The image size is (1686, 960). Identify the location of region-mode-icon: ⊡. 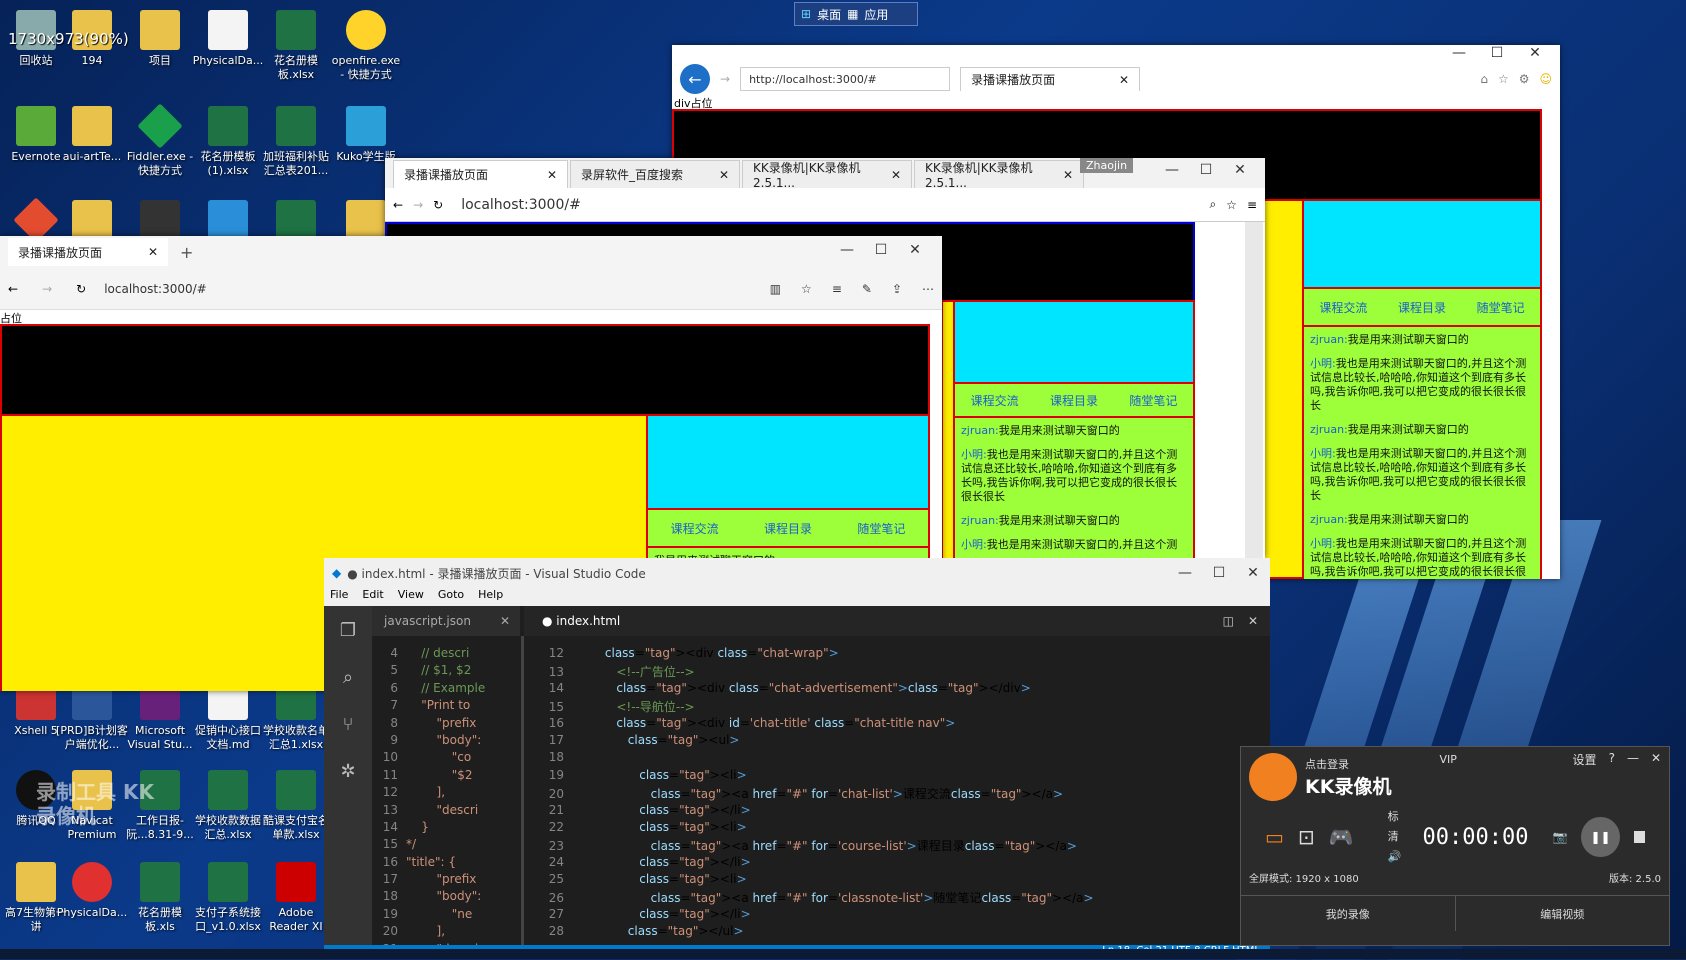
(1306, 837).